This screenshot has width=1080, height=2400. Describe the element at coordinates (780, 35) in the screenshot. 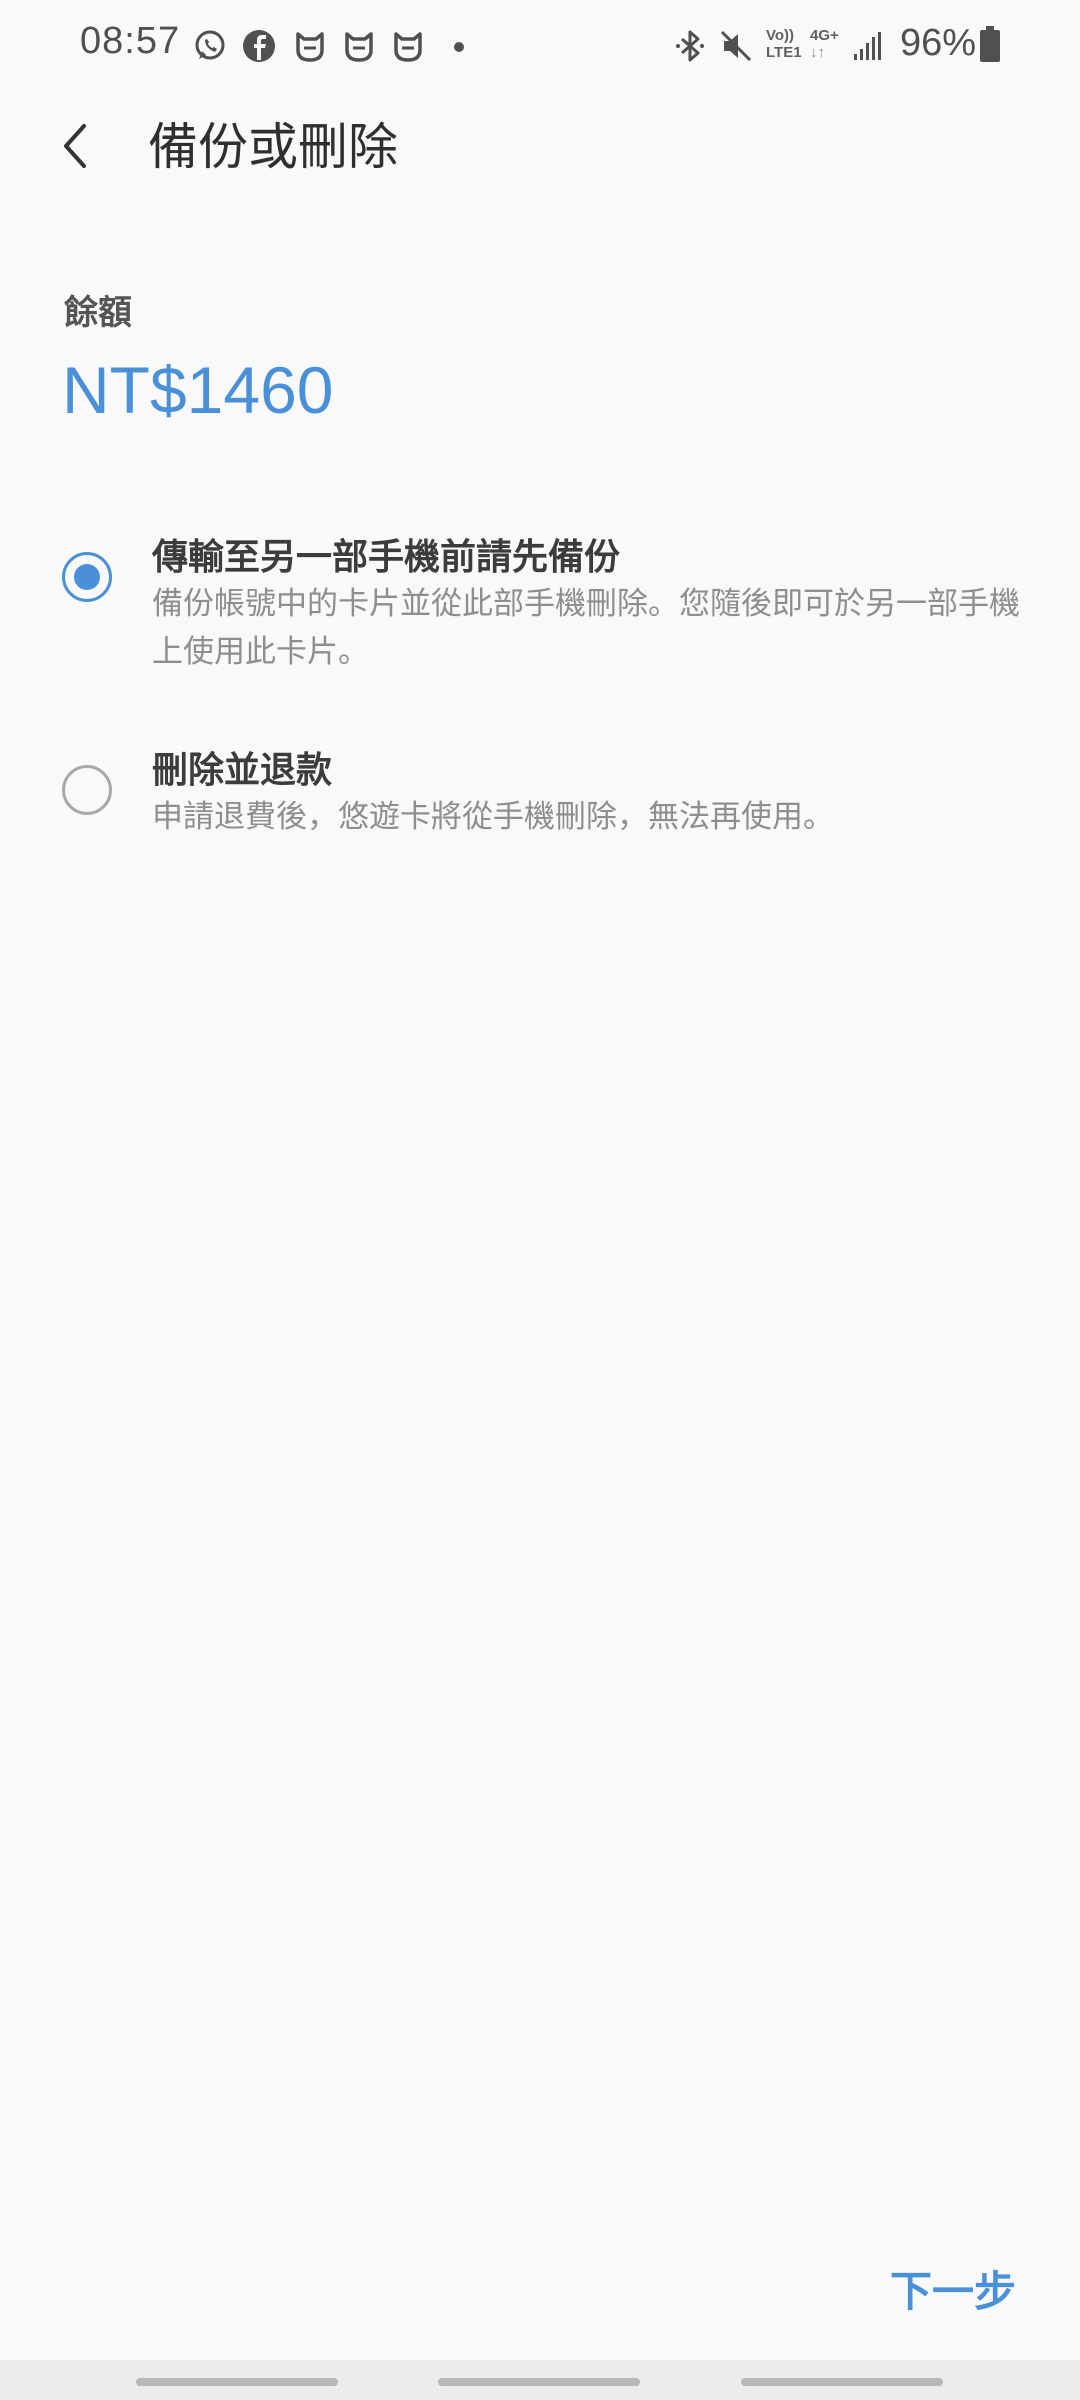

I see `volte-top-label: Vo))` at that location.